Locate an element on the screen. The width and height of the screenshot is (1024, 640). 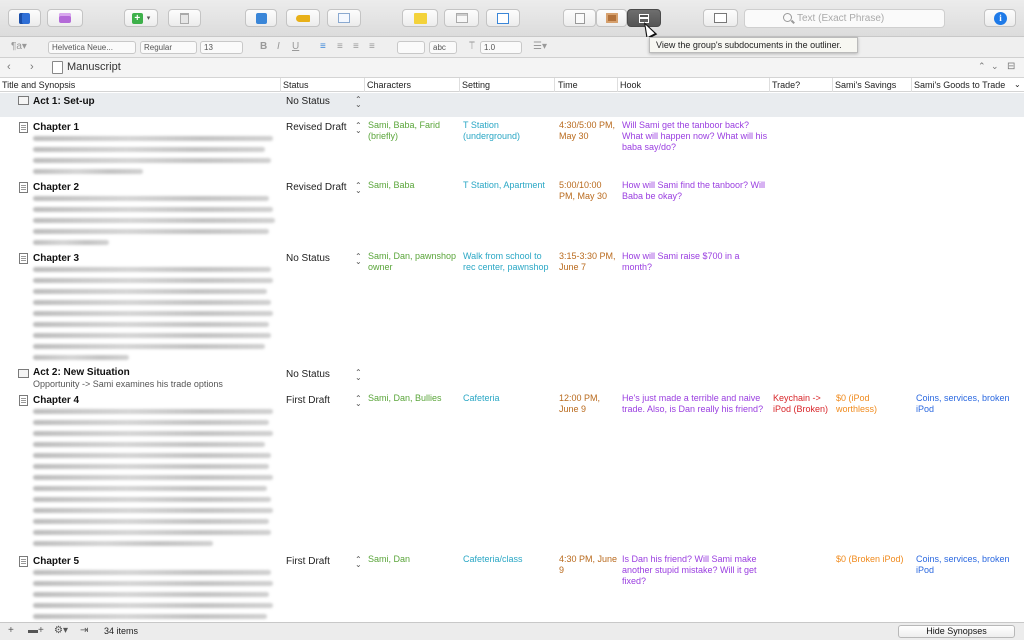
scrivenings-button is located at coordinates (461, 18).